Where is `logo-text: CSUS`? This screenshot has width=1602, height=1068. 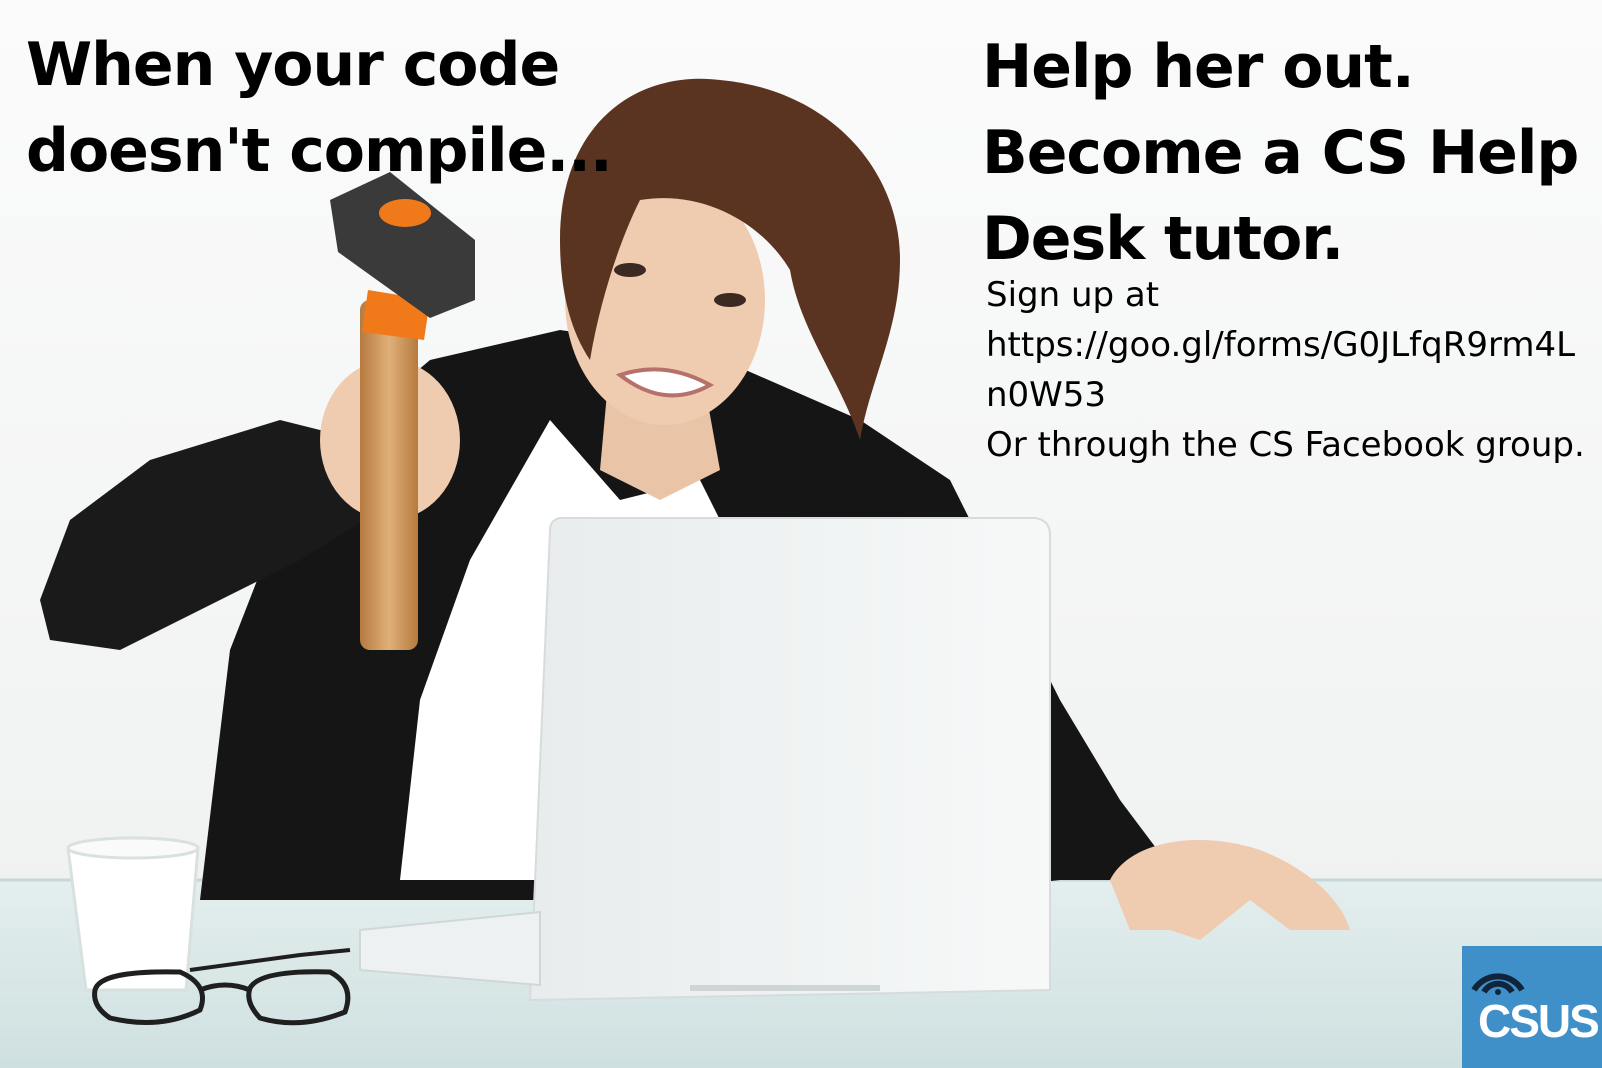
logo-text: CSUS is located at coordinates (1539, 1021).